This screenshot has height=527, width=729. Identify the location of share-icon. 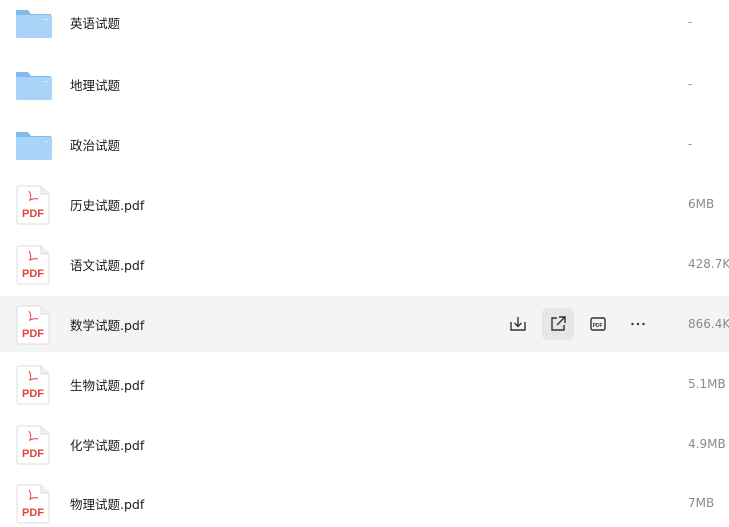
(558, 323).